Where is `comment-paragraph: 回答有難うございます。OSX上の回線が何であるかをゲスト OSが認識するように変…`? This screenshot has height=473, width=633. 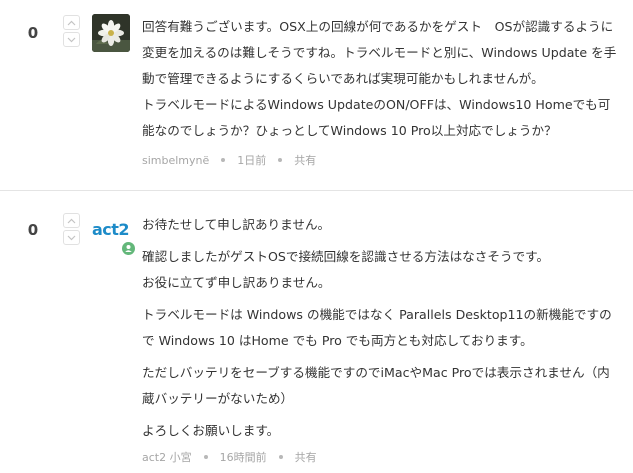 comment-paragraph: 回答有難うございます。OSX上の回線が何であるかをゲスト OSが認識するように変… is located at coordinates (379, 52).